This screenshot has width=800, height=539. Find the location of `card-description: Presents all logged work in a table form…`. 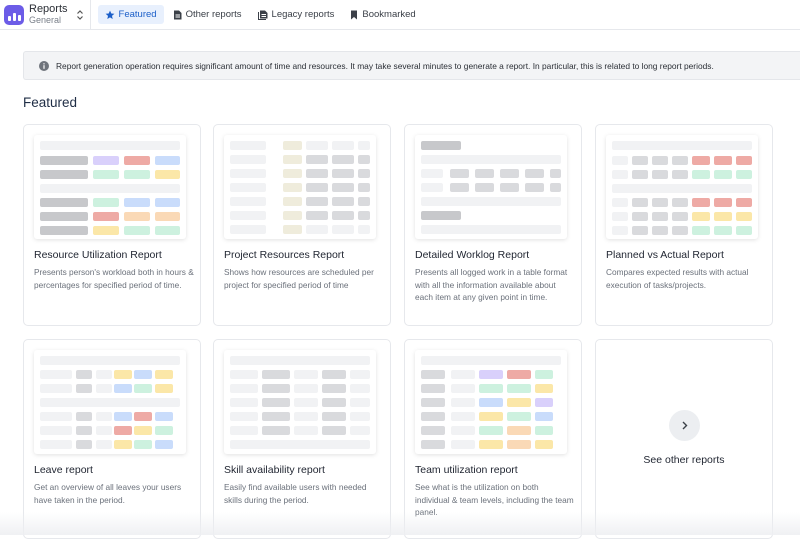

card-description: Presents all logged work in a table form… is located at coordinates (491, 284).